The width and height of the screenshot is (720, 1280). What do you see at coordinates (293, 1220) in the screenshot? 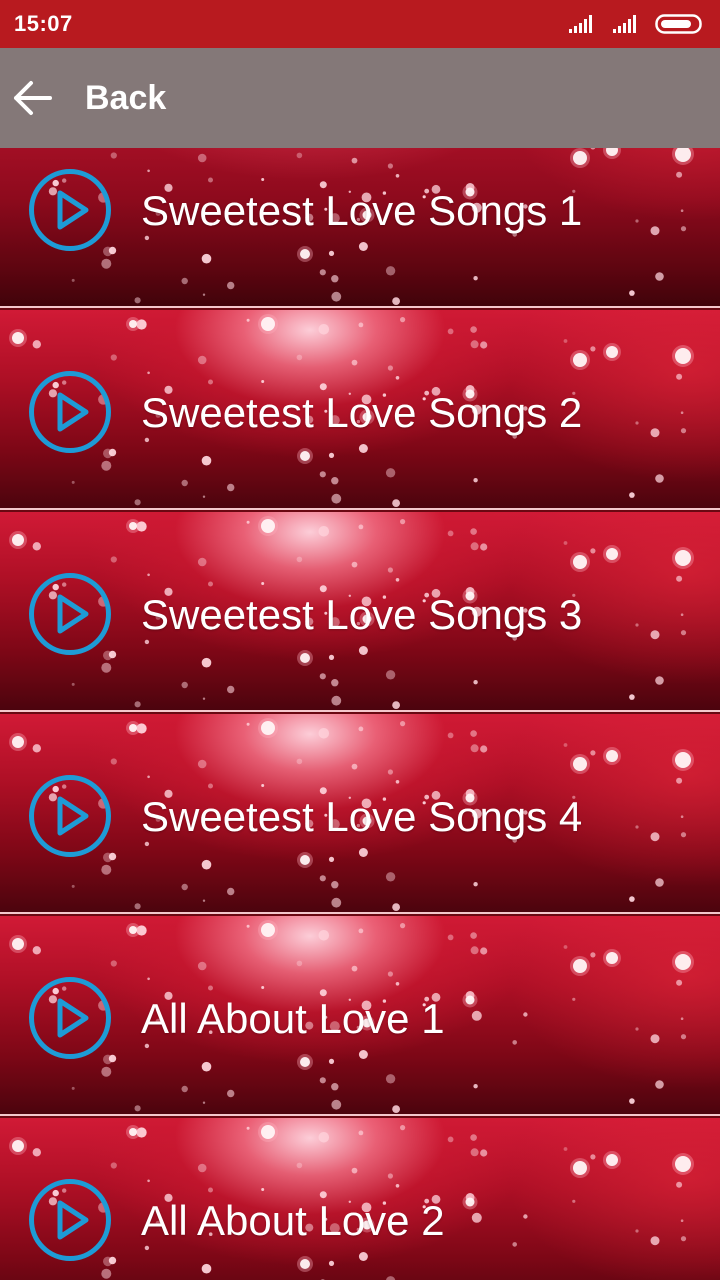
I see `song-title: All About Love 2` at bounding box center [293, 1220].